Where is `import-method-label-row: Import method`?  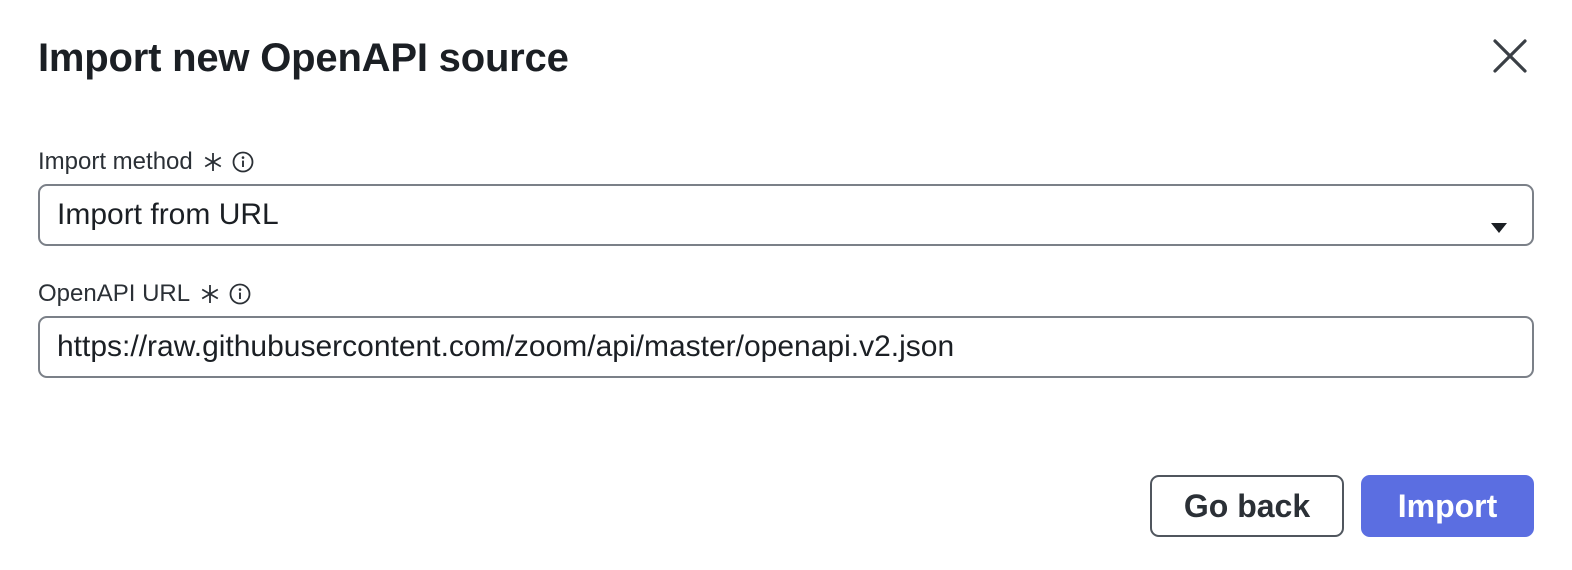
import-method-label-row: Import method is located at coordinates (146, 162).